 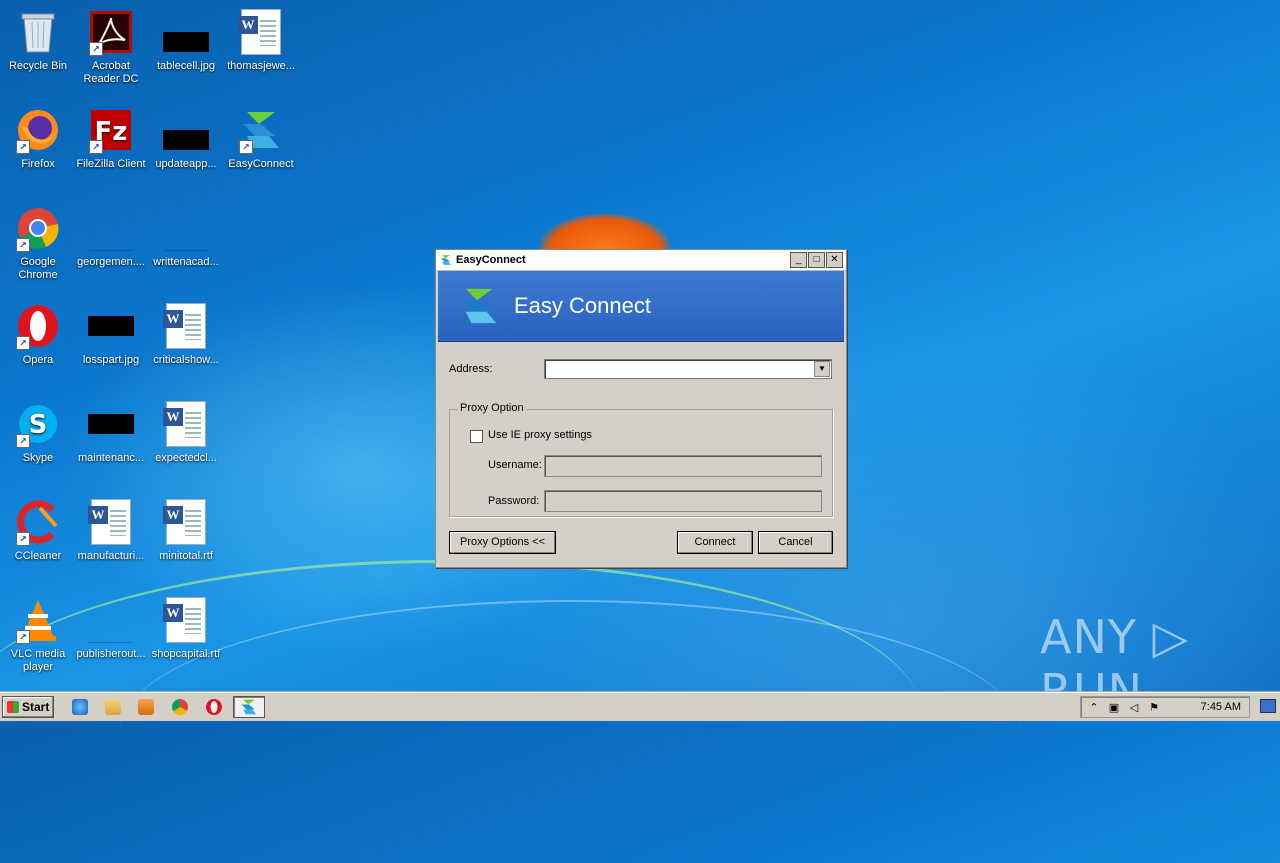 I want to click on start-button: Start, so click(x=28, y=707).